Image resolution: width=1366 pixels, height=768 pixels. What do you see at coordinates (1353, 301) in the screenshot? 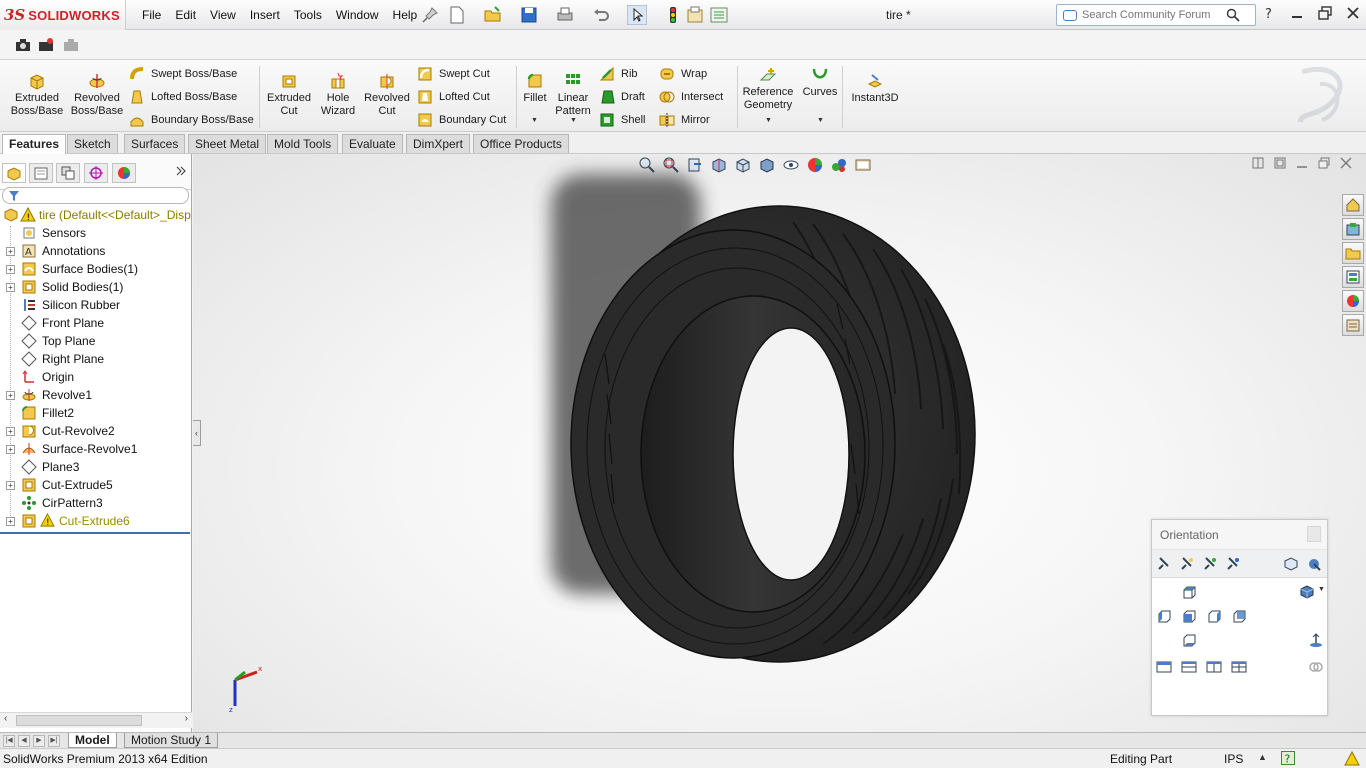
I see `appearances-tab` at bounding box center [1353, 301].